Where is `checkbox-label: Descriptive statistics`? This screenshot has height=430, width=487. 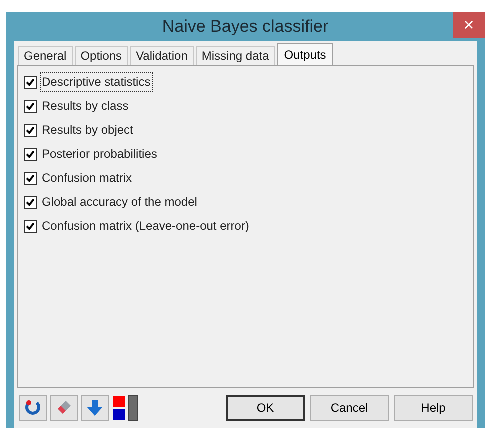
checkbox-label: Descriptive statistics is located at coordinates (96, 82).